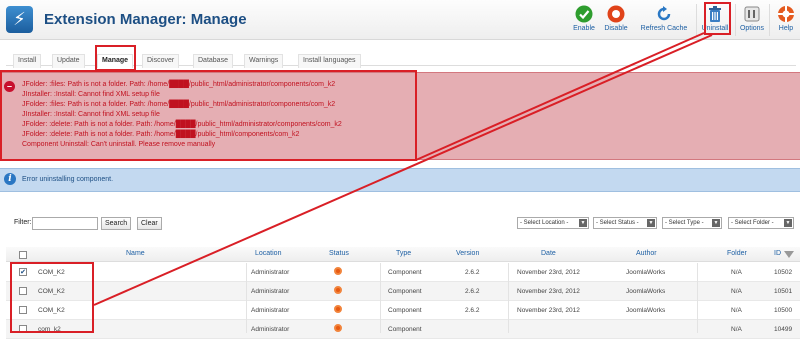 The width and height of the screenshot is (800, 339). I want to click on refresh-cache-button: Refresh Cache, so click(664, 21).